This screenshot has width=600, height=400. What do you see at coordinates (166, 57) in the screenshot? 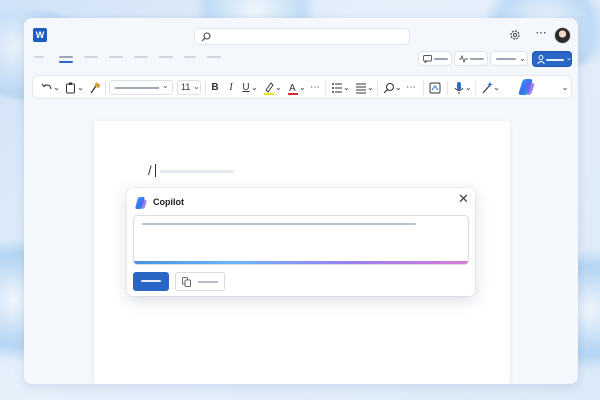
I see `tab-review` at bounding box center [166, 57].